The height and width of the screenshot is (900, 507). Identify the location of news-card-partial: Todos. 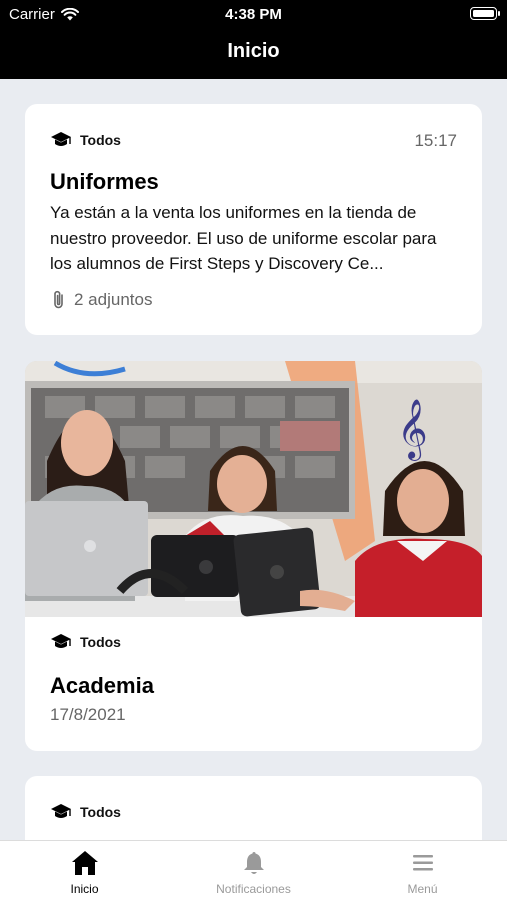
(253, 808).